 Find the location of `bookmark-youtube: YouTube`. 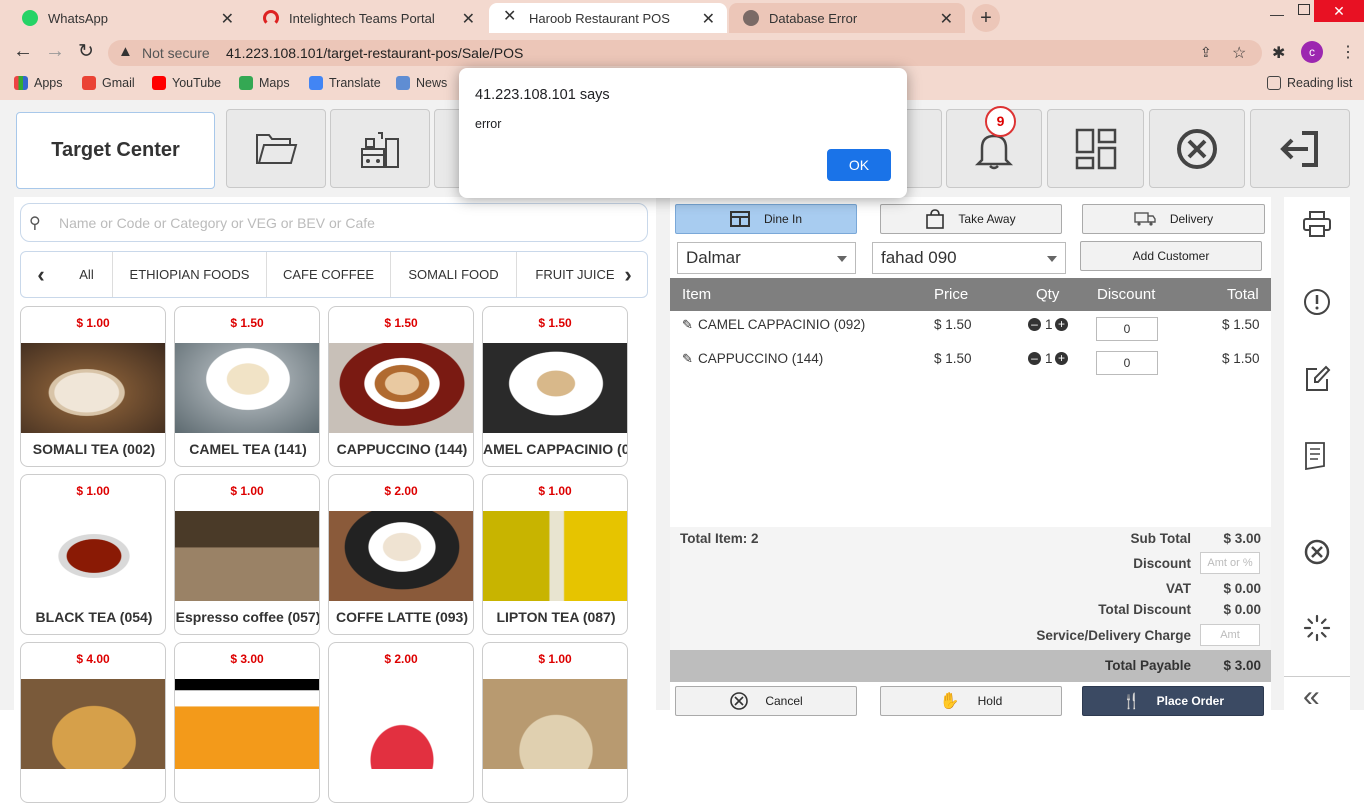

bookmark-youtube: YouTube is located at coordinates (186, 83).